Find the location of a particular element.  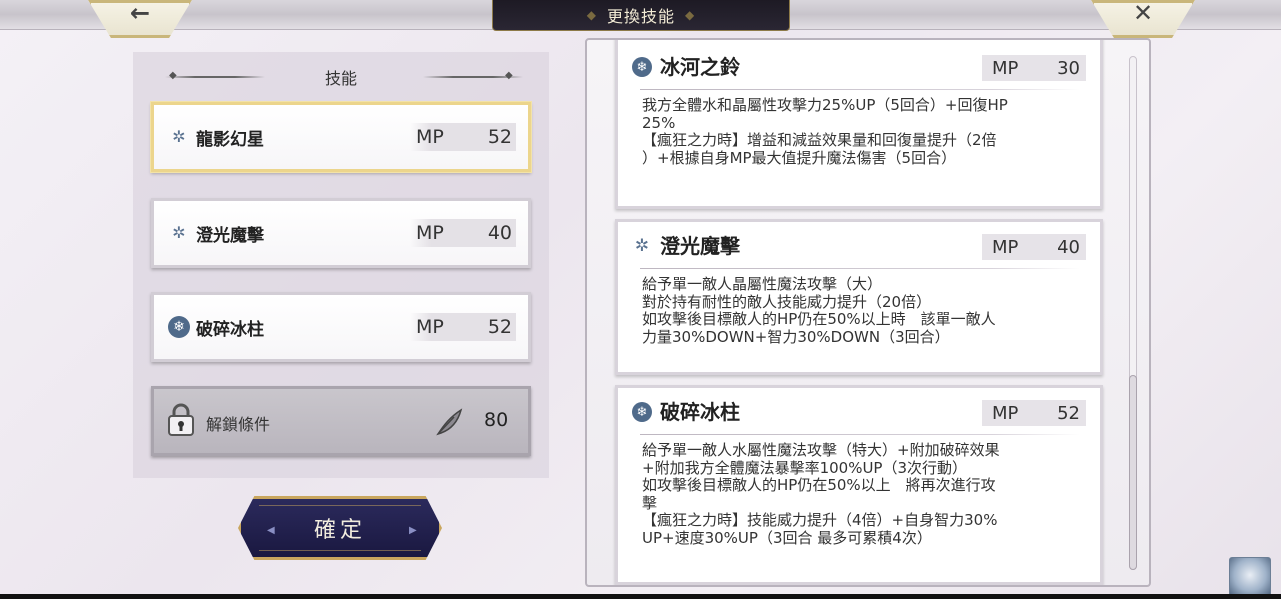

skill-detail-name: 澄光魔擊 is located at coordinates (700, 246).